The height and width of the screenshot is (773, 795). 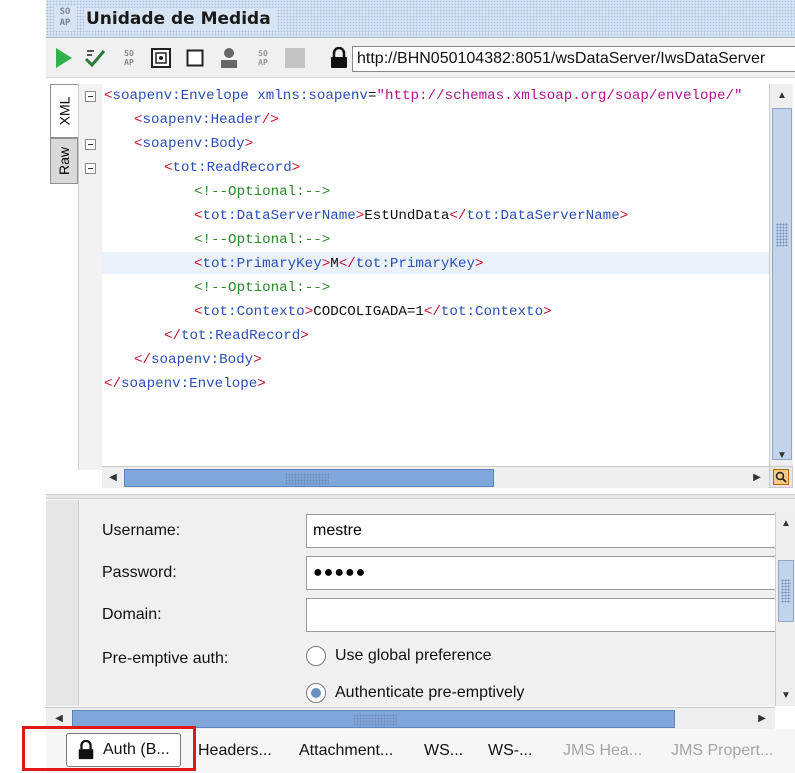 I want to click on username-field: mestre, so click(x=541, y=531).